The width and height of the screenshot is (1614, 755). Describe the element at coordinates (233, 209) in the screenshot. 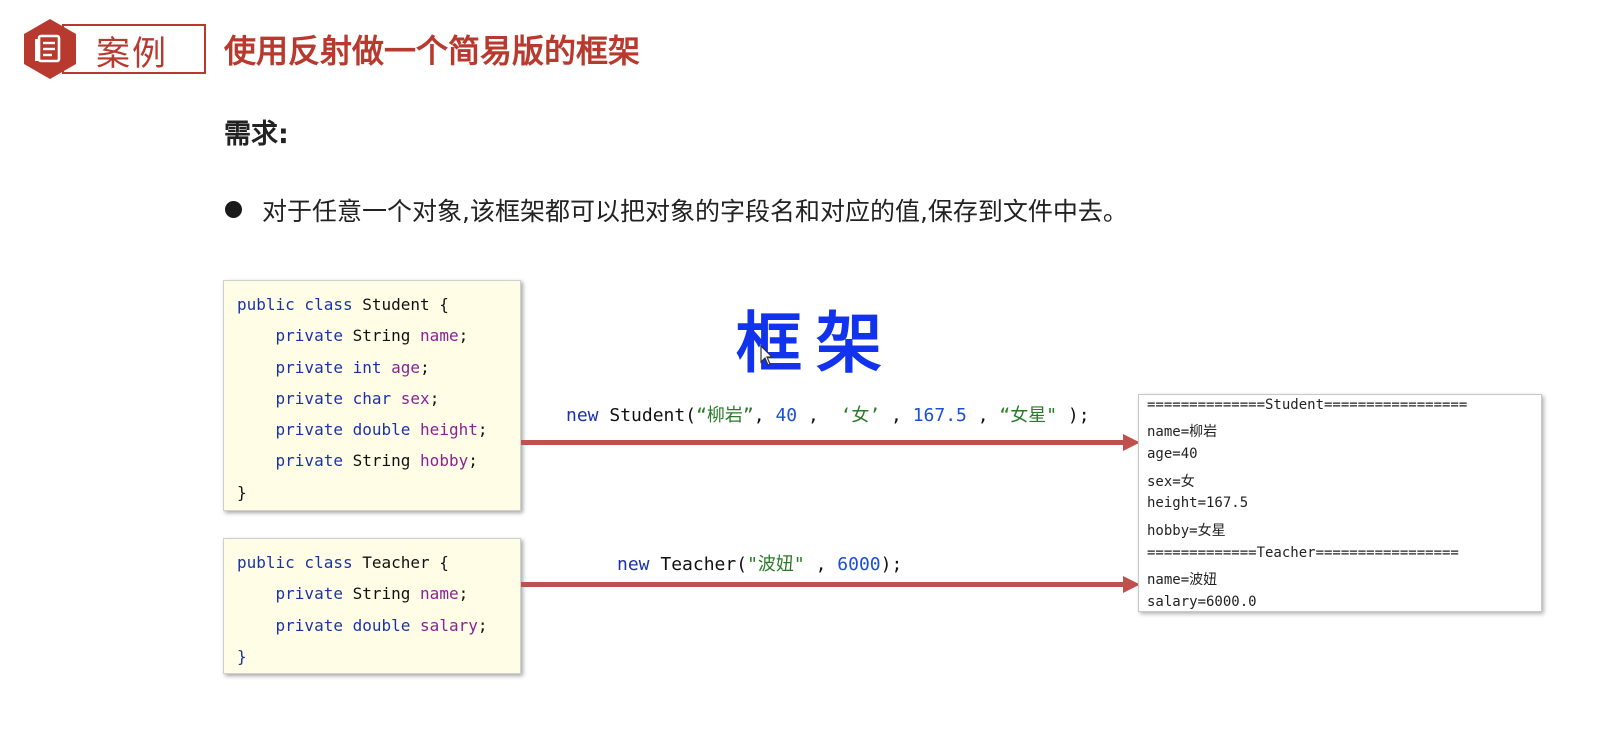

I see `bullet-icon` at that location.